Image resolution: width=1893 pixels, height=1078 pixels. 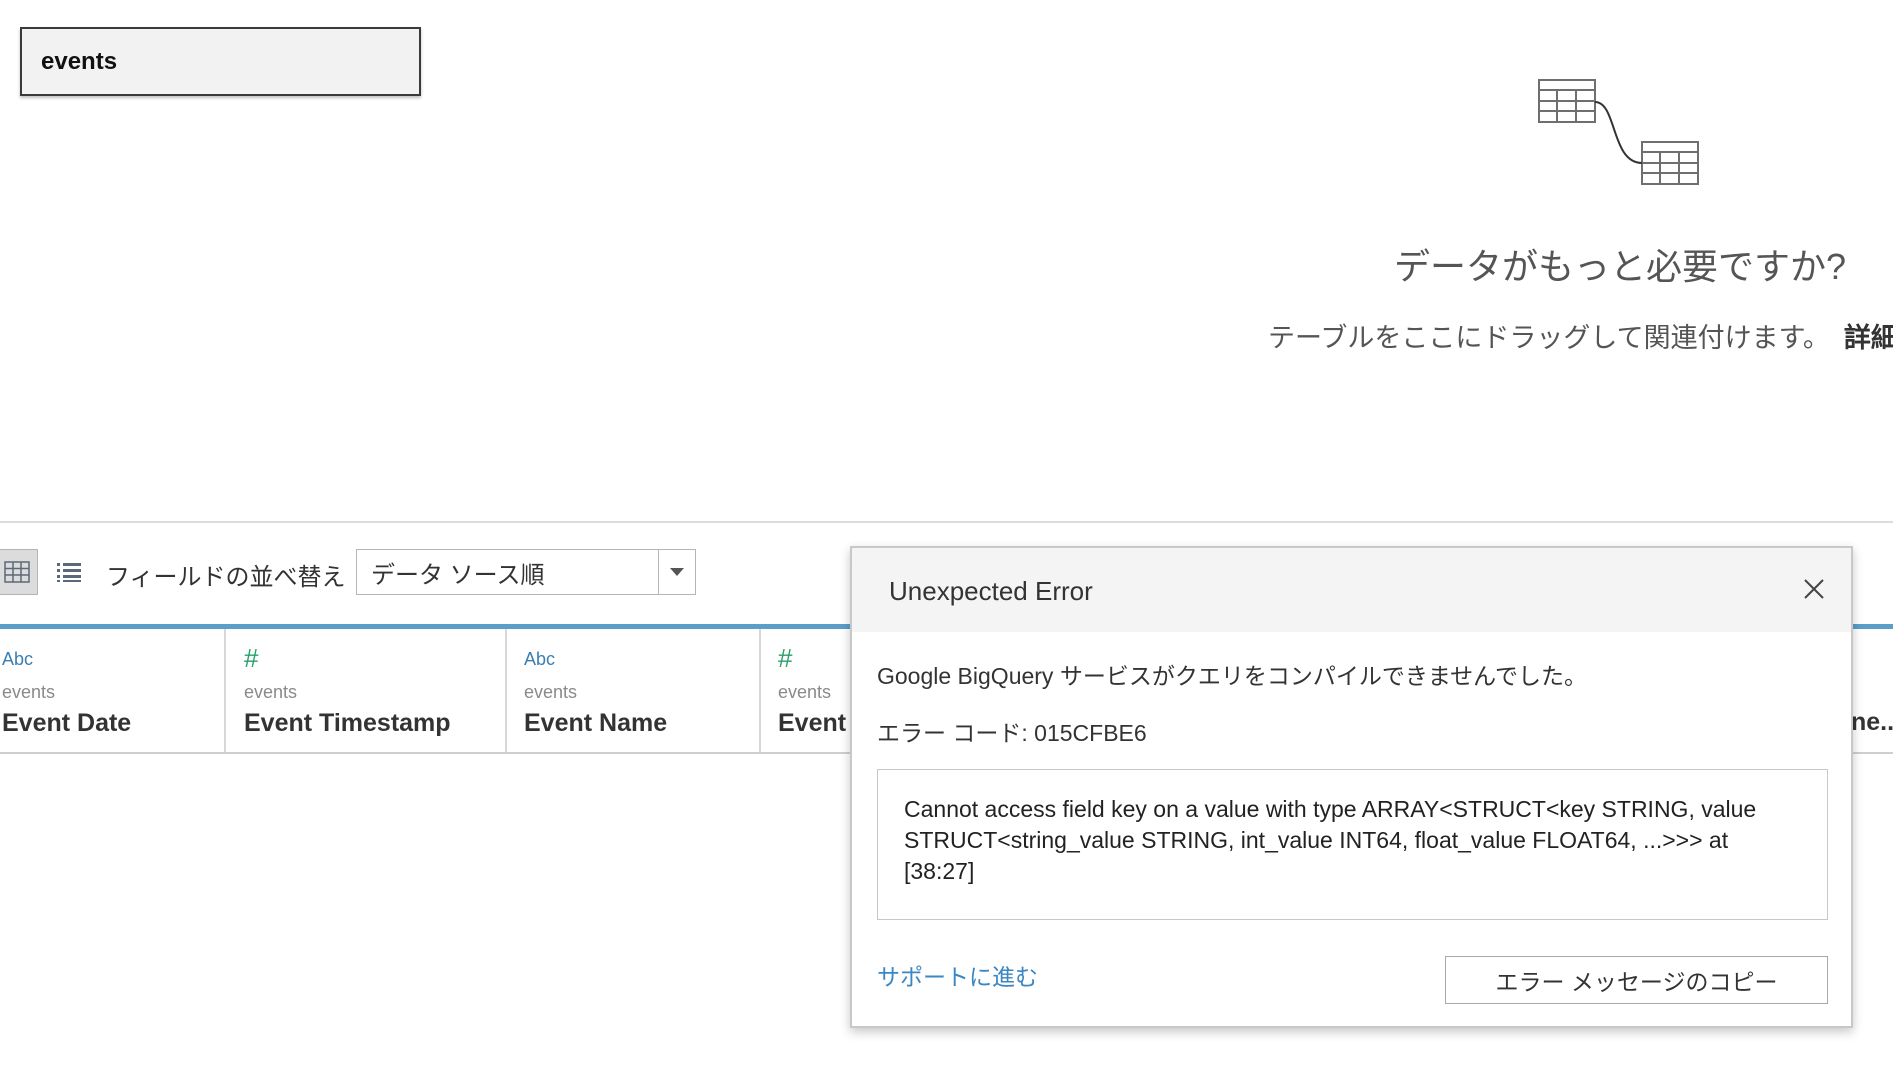 What do you see at coordinates (596, 723) in the screenshot?
I see `field-name: Event Name` at bounding box center [596, 723].